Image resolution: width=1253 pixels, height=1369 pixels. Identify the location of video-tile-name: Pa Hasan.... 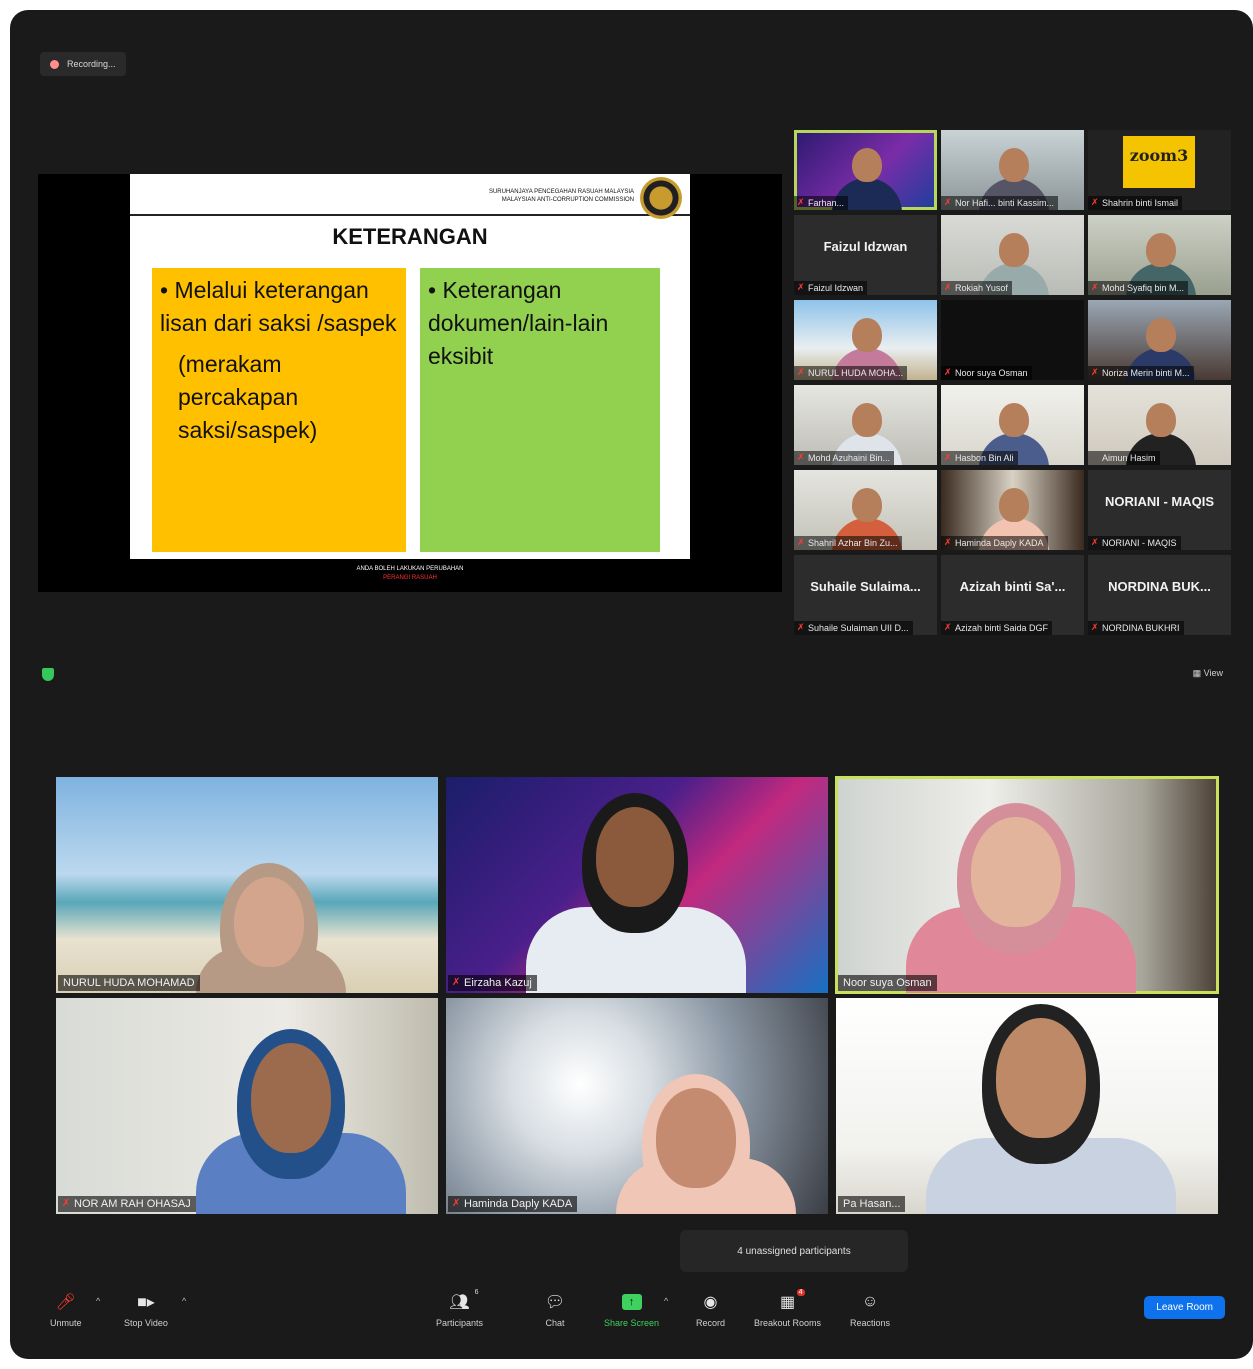
(872, 1204).